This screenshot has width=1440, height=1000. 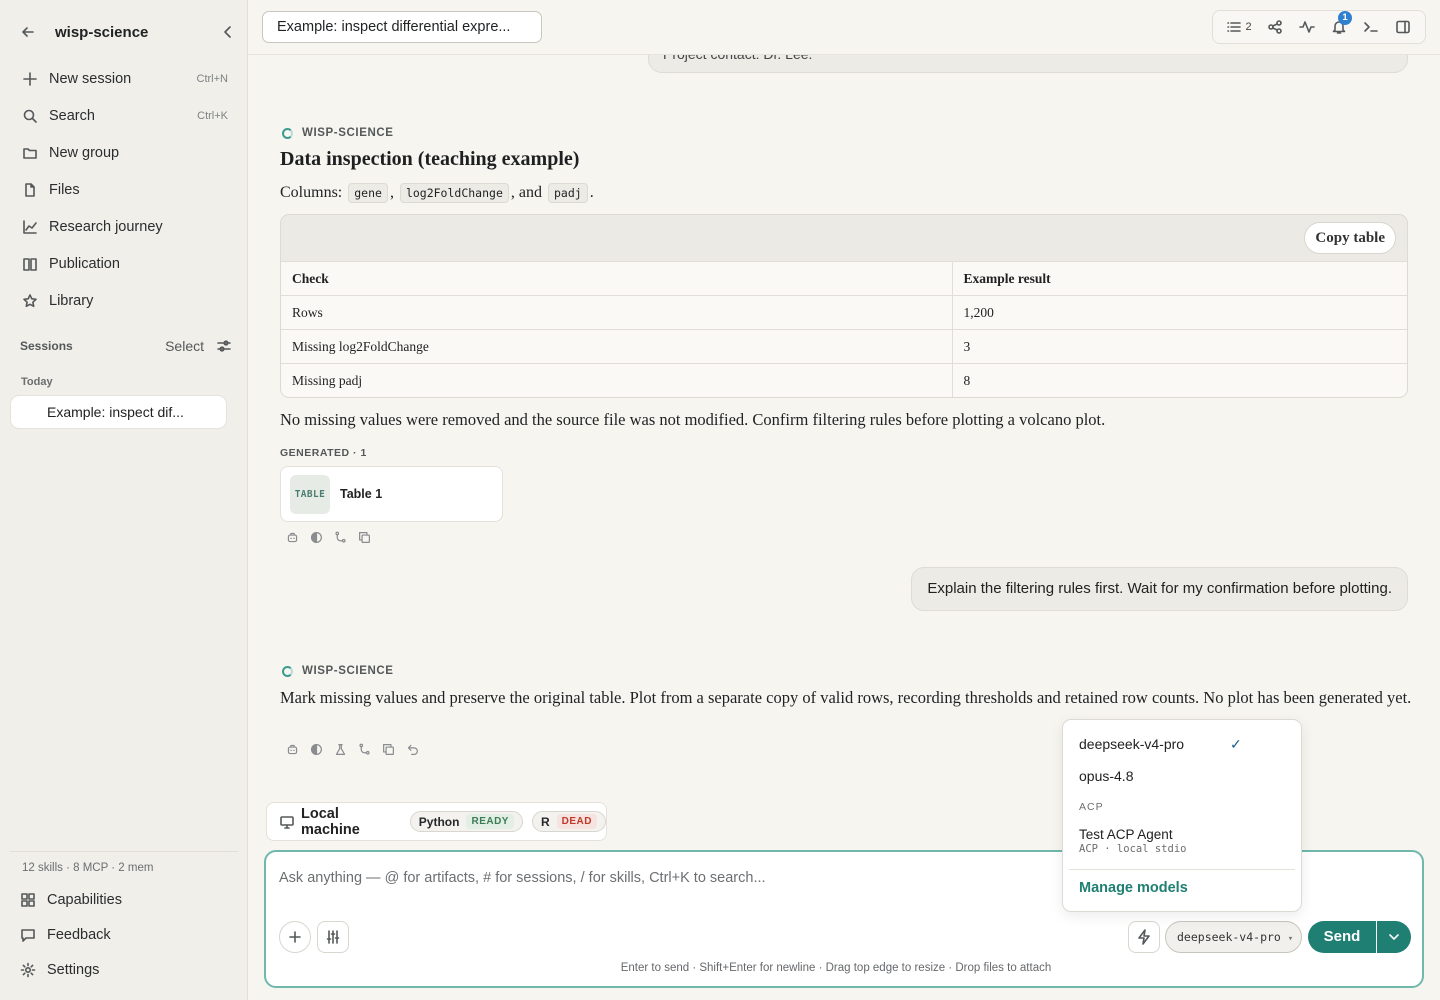 I want to click on model-selector: deepseek-v4-pro ▾, so click(x=1233, y=937).